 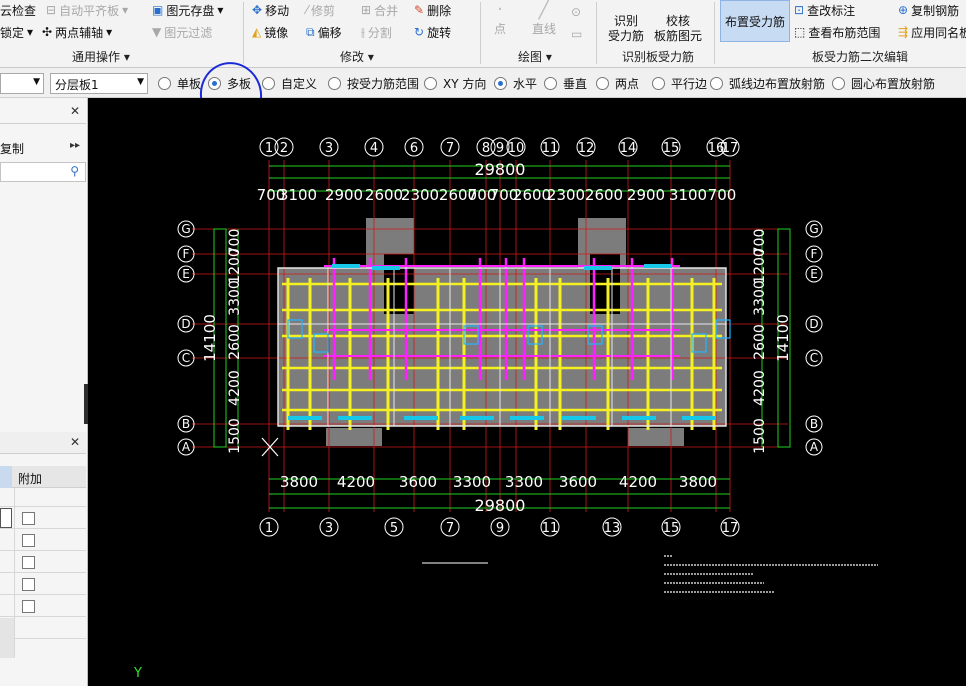 What do you see at coordinates (182, 32) in the screenshot?
I see `element-filter-button: ▼ 图元过滤` at bounding box center [182, 32].